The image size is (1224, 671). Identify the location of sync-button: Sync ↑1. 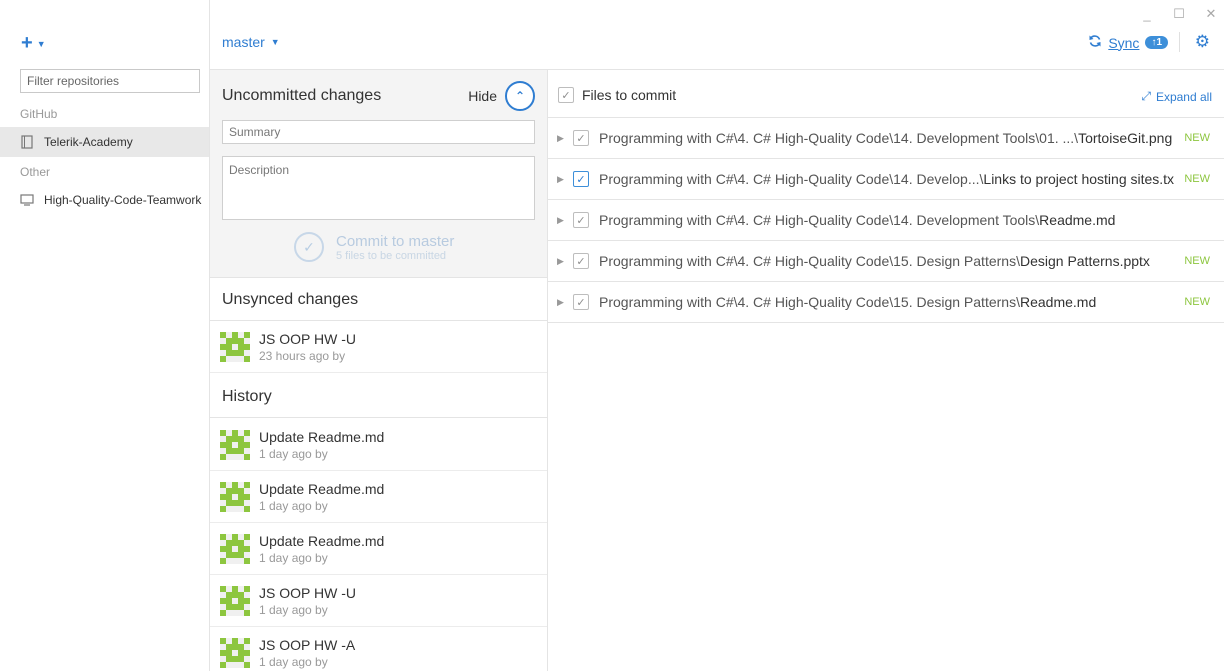
(1128, 42).